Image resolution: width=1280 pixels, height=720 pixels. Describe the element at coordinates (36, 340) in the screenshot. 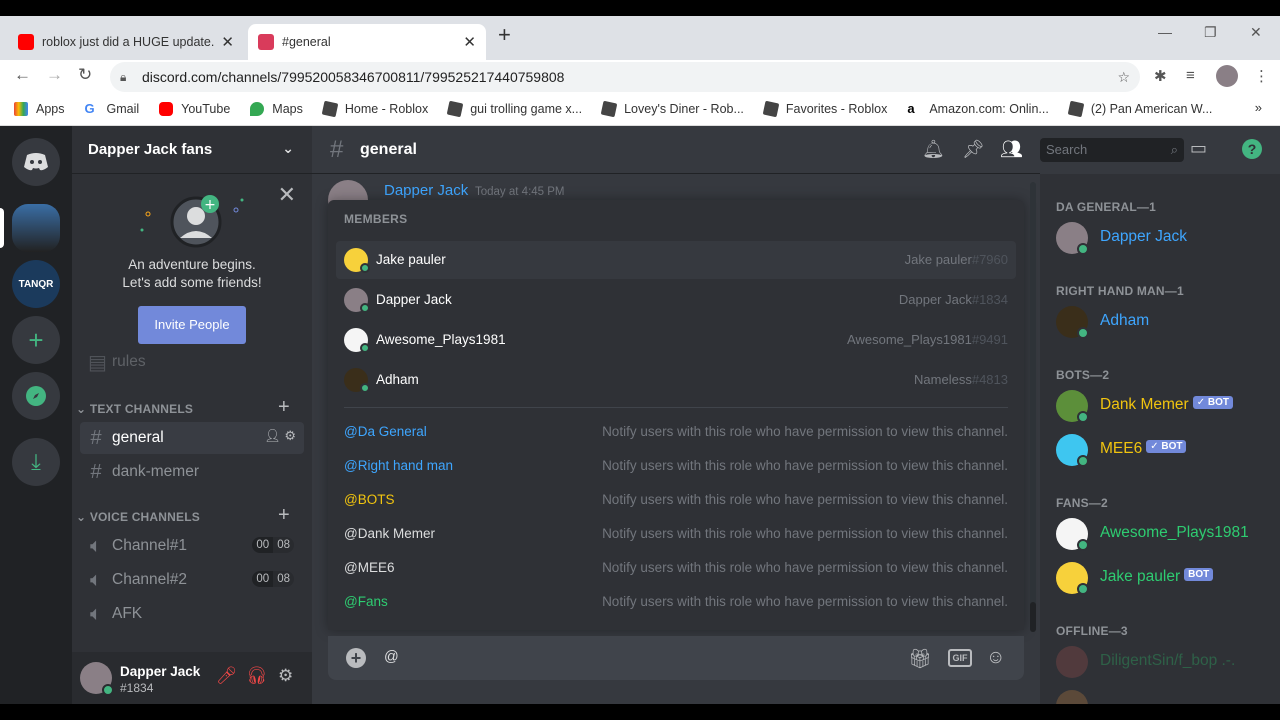

I see `add-server-icon: +` at that location.